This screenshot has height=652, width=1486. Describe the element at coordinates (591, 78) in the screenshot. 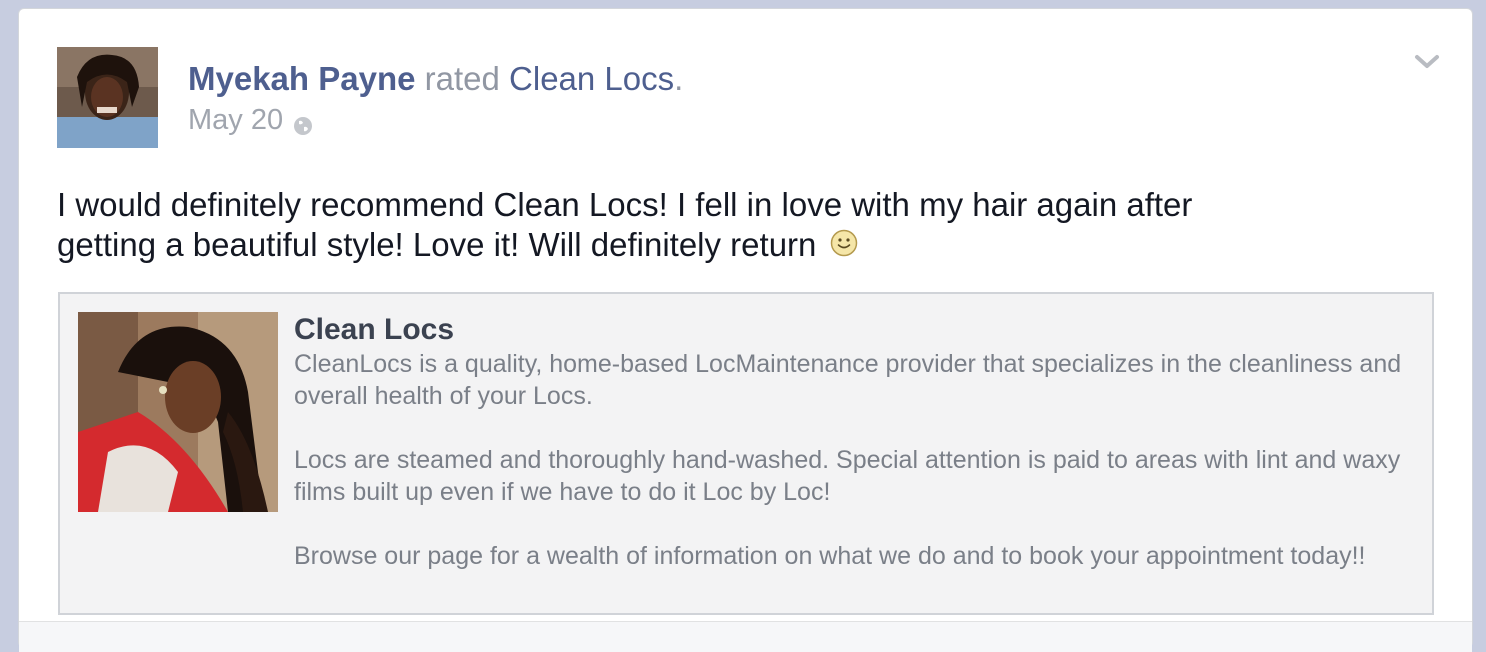

I see `page-name-link: Clean Locs` at that location.